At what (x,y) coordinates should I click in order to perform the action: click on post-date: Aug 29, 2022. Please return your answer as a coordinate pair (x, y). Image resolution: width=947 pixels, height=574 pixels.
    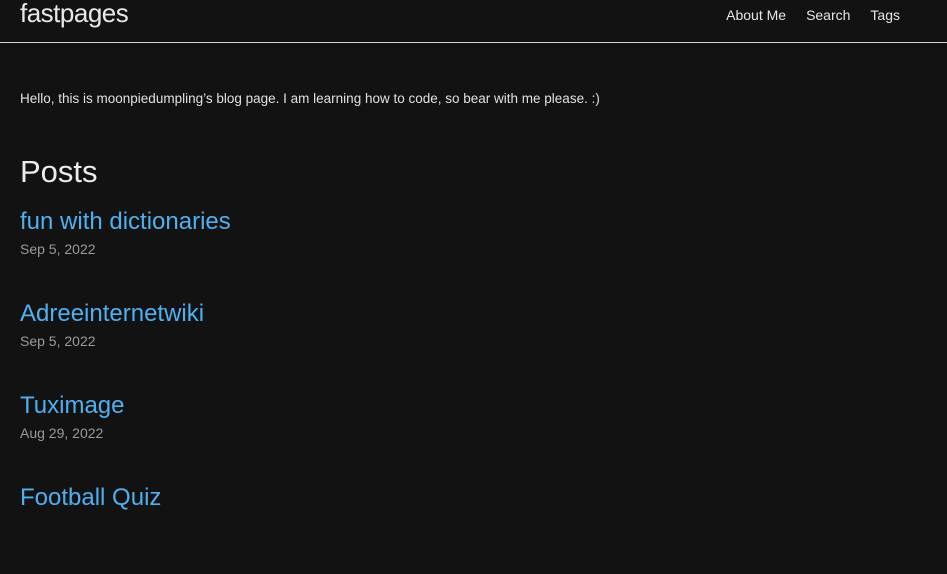
    Looking at the image, I should click on (62, 433).